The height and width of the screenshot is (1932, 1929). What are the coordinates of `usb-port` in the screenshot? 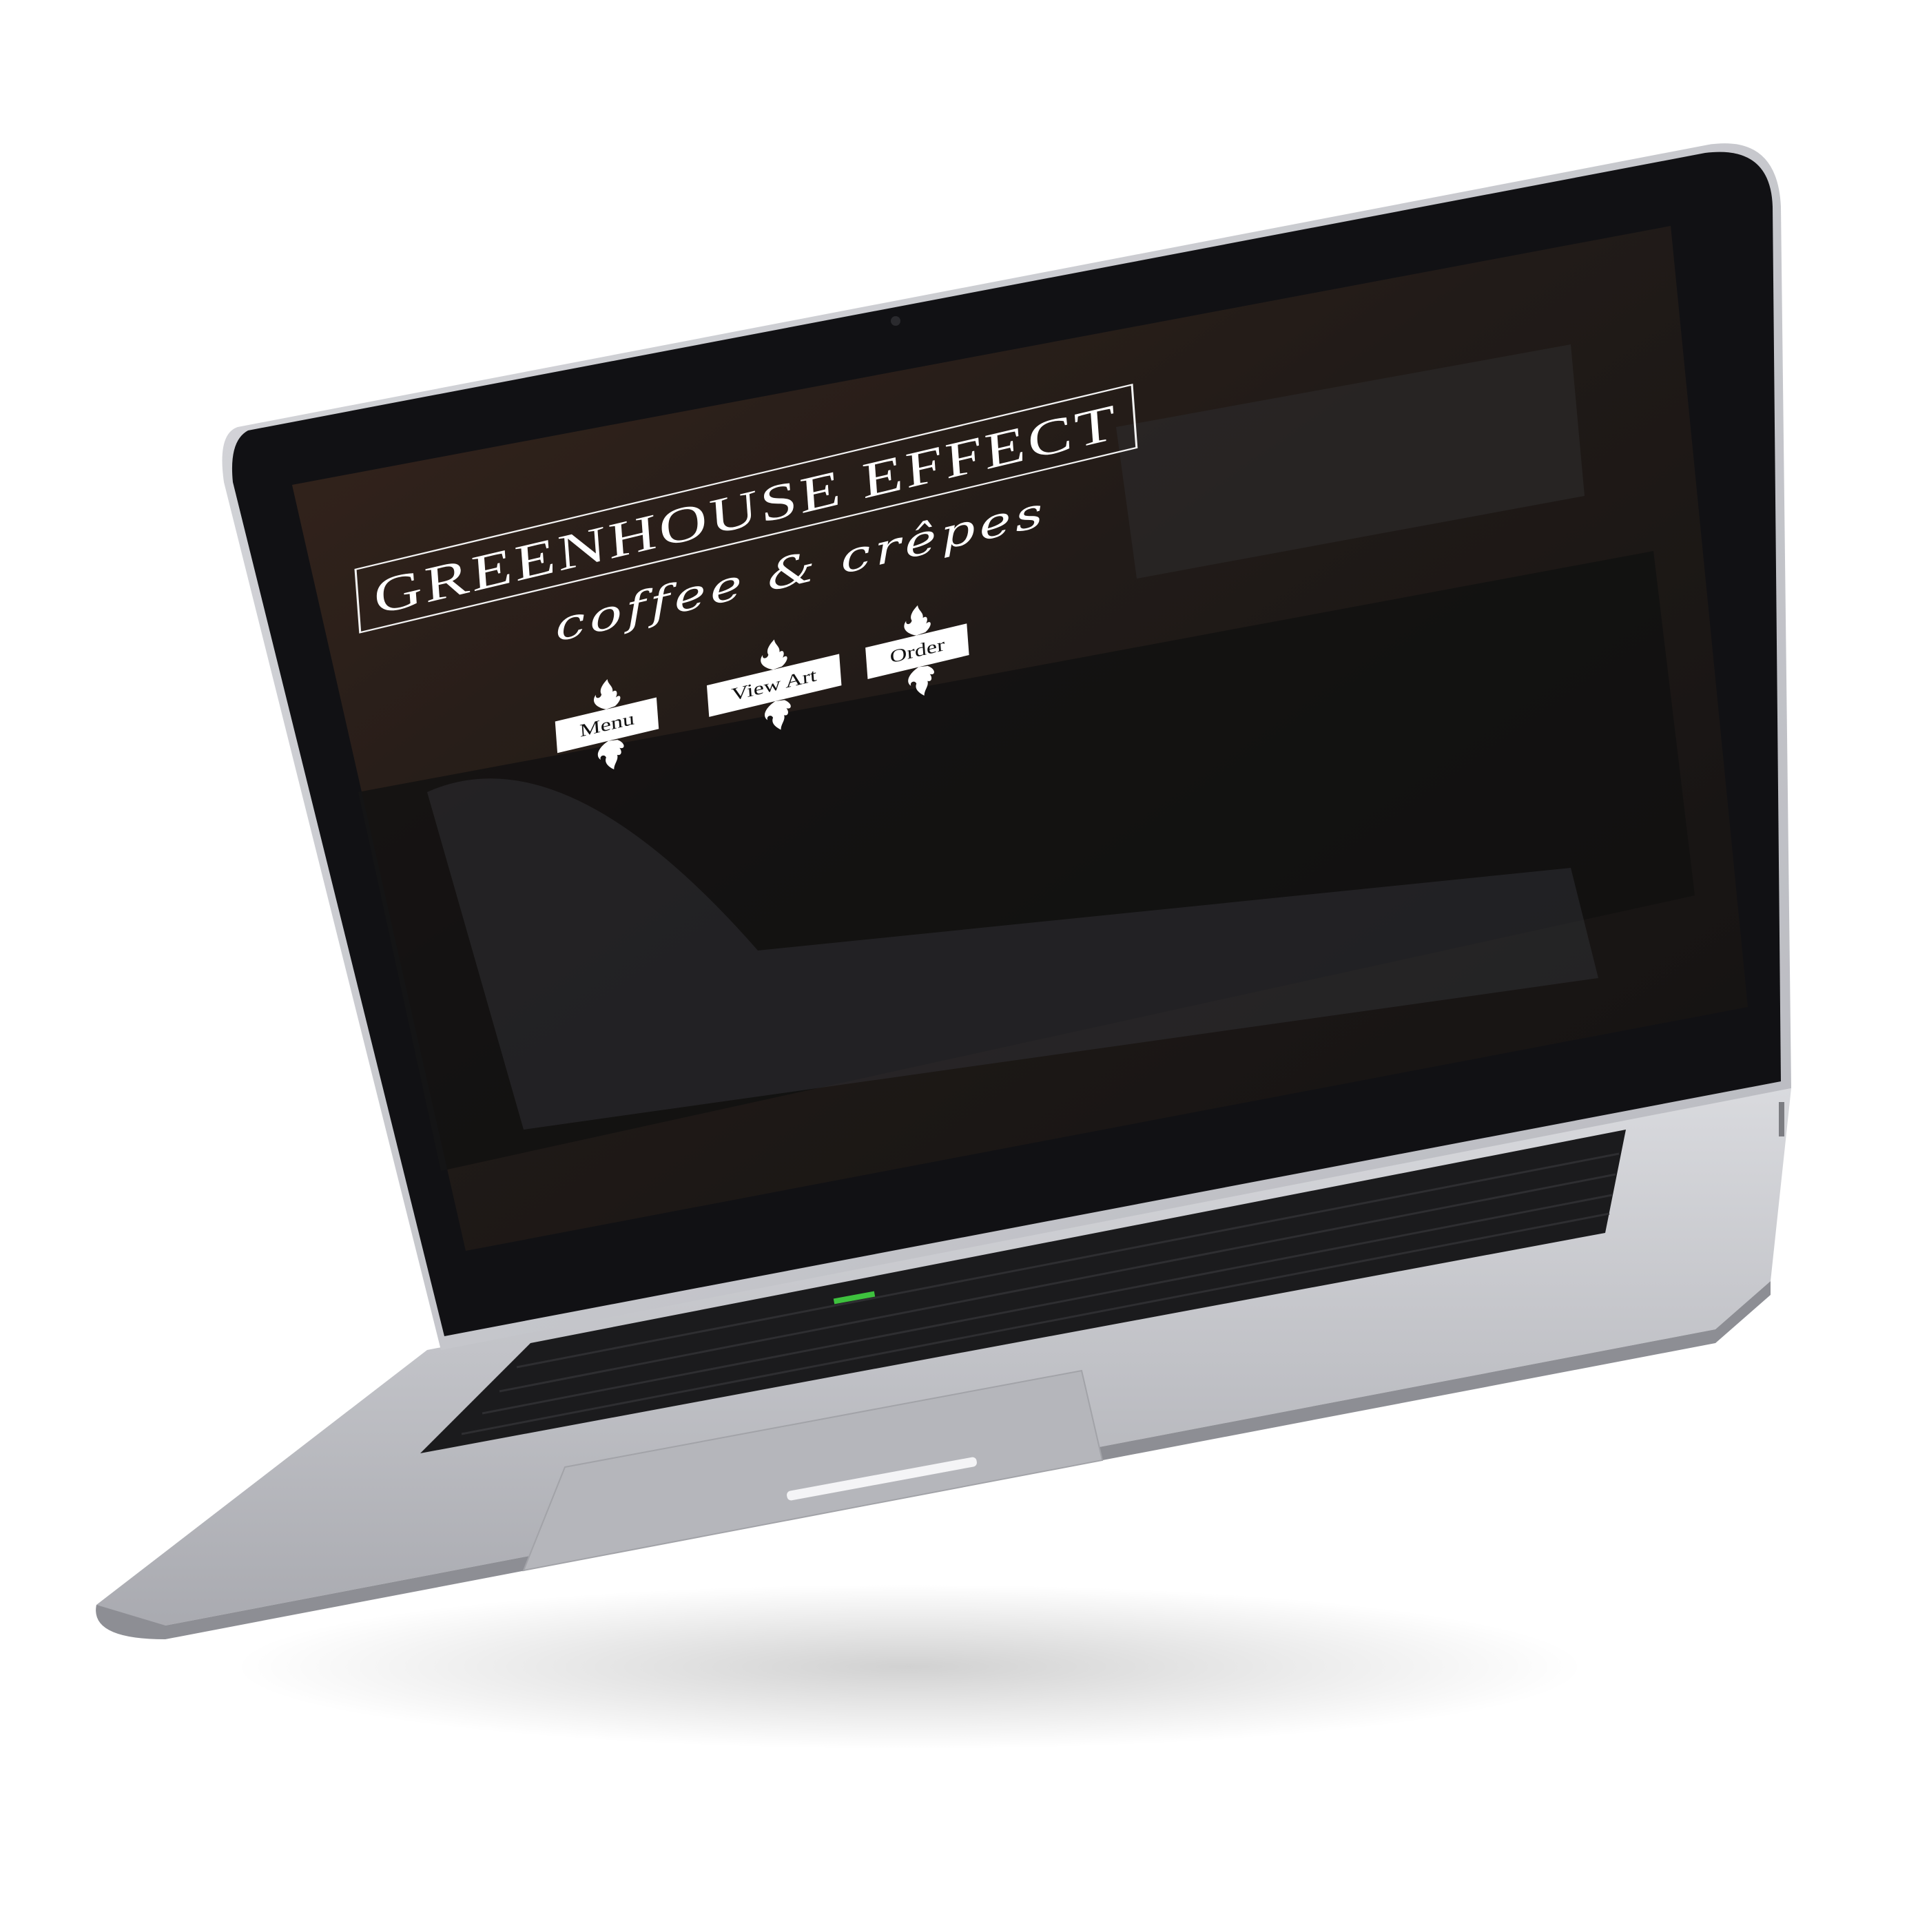 It's located at (1781, 1119).